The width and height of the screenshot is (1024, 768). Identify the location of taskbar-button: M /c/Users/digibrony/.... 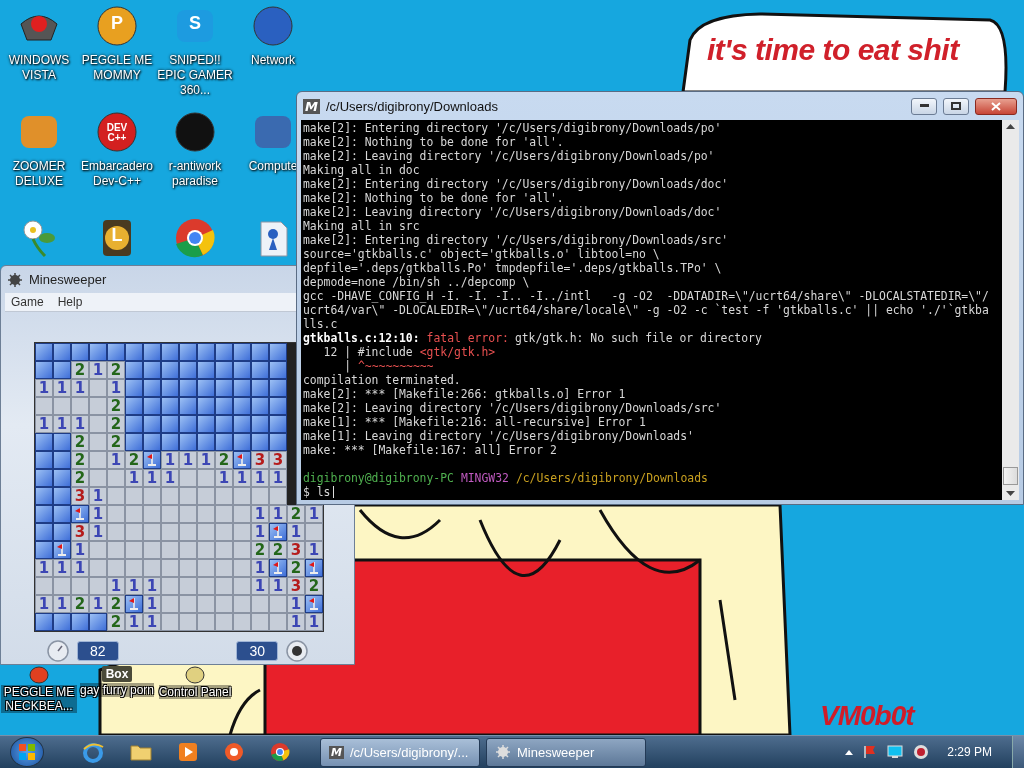
(400, 752).